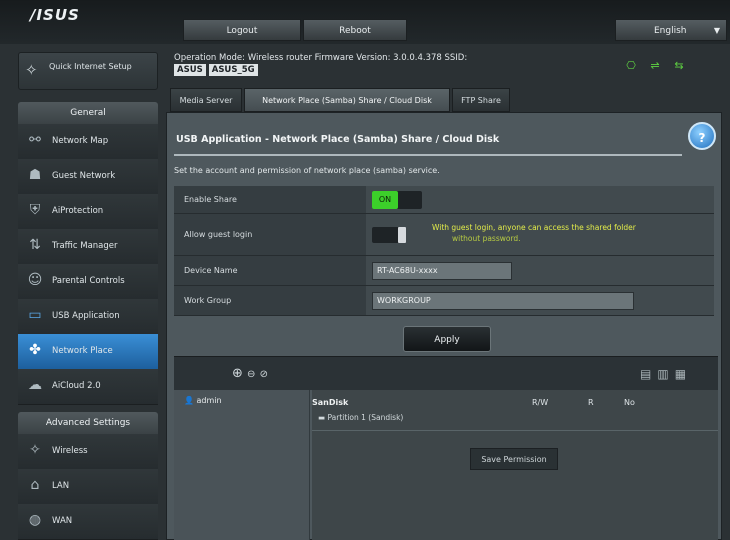 The height and width of the screenshot is (540, 730). What do you see at coordinates (80, 141) in the screenshot?
I see `sidebar-item-label: Network Map` at bounding box center [80, 141].